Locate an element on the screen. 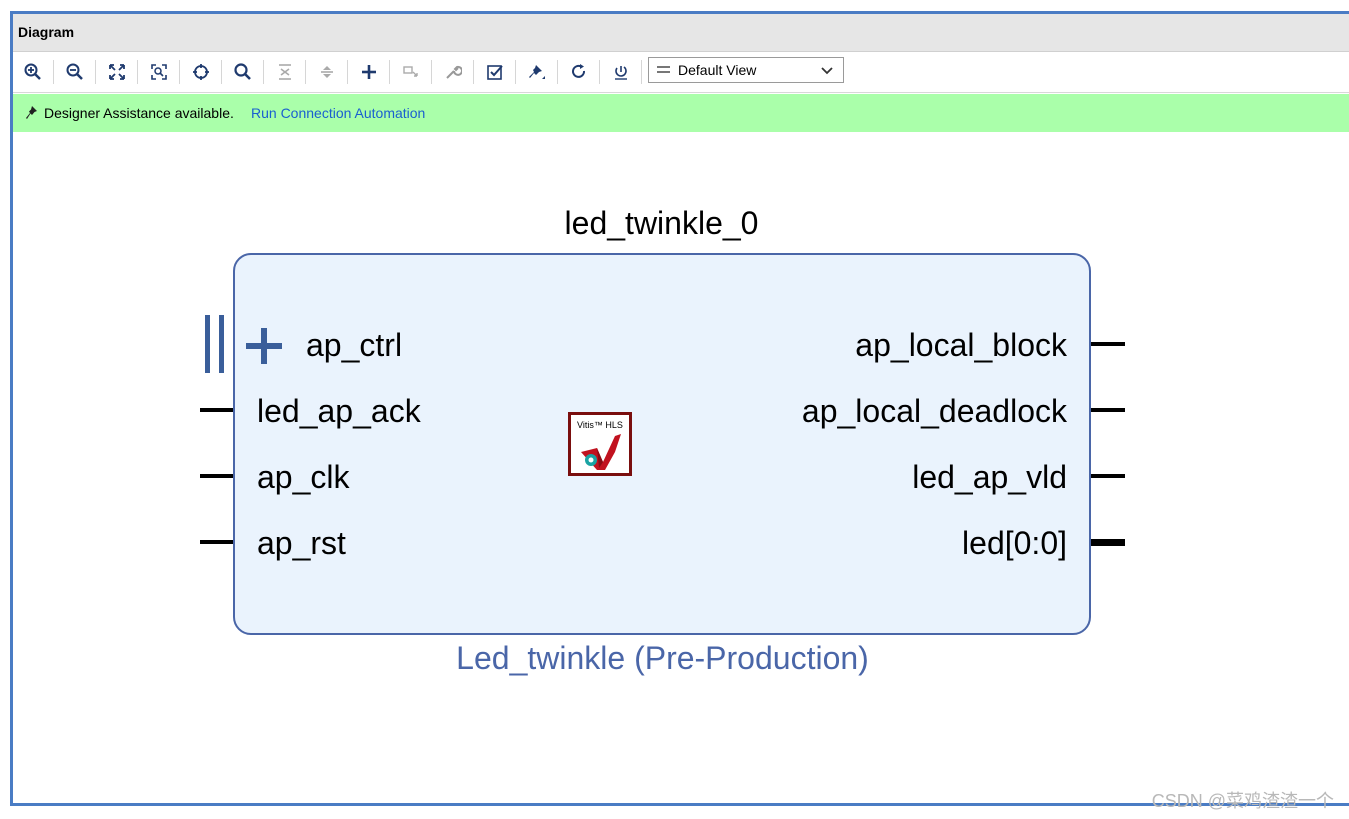 The image size is (1349, 819). refresh-icon is located at coordinates (578, 71).